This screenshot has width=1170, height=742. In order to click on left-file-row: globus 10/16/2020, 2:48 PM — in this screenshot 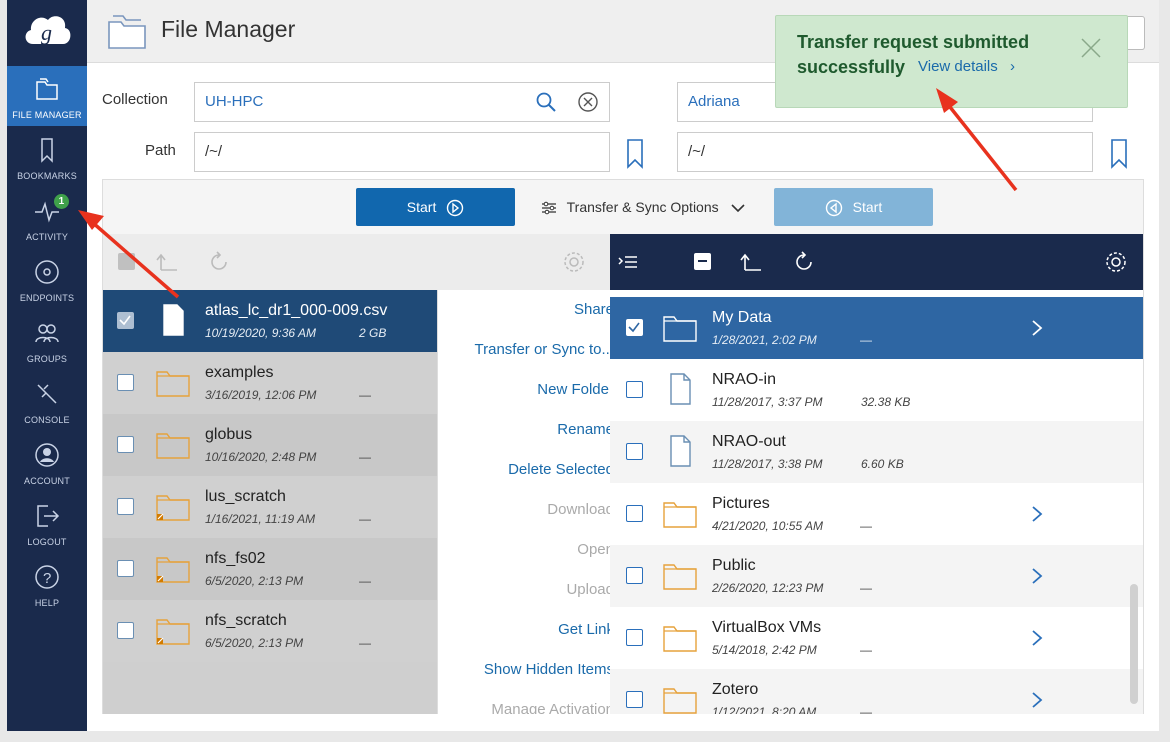, I will do `click(270, 445)`.